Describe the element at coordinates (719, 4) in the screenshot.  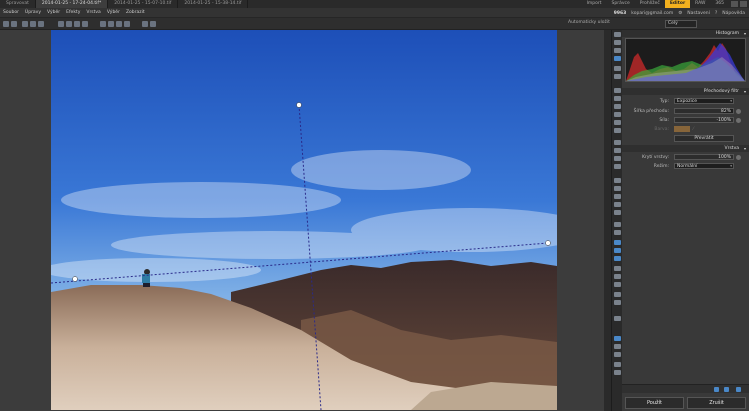
I see `mode-365: 365` at that location.